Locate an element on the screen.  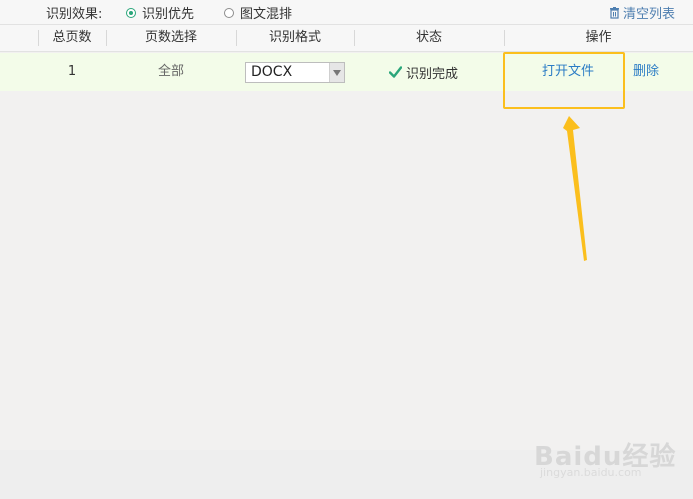
table-row: 1 全部 DOCX 识别完成 打开文件 删除 is located at coordinates (346, 72).